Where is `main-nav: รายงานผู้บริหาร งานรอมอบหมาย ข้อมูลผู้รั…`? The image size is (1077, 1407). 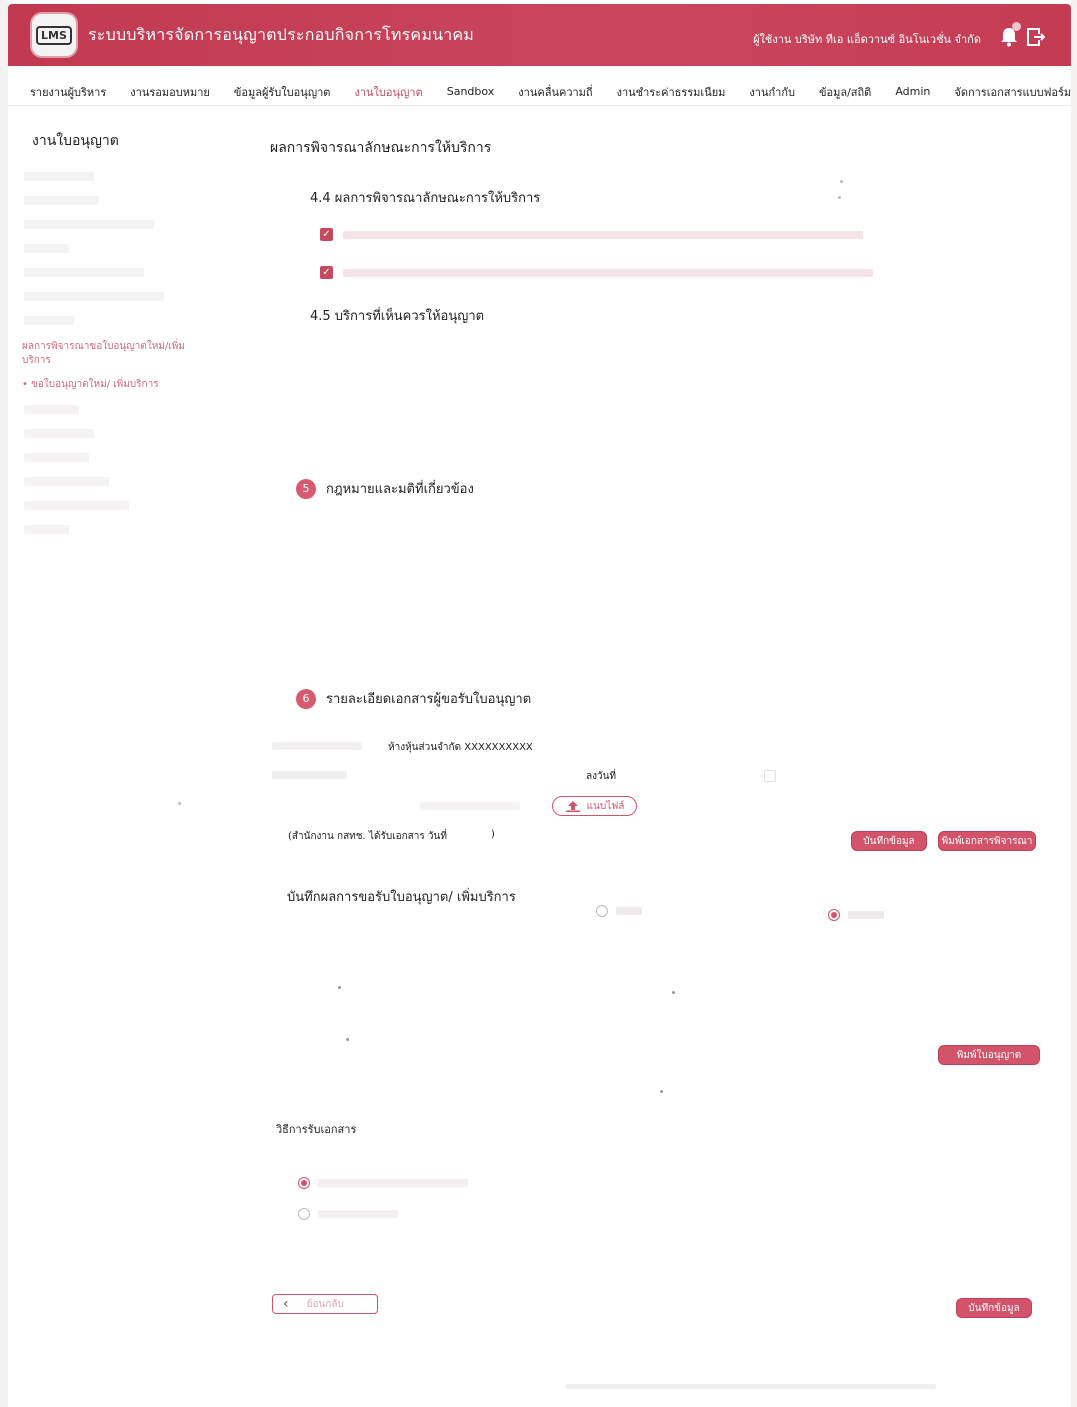 main-nav: รายงานผู้บริหาร งานรอมอบหมาย ข้อมูลผู้รั… is located at coordinates (539, 92).